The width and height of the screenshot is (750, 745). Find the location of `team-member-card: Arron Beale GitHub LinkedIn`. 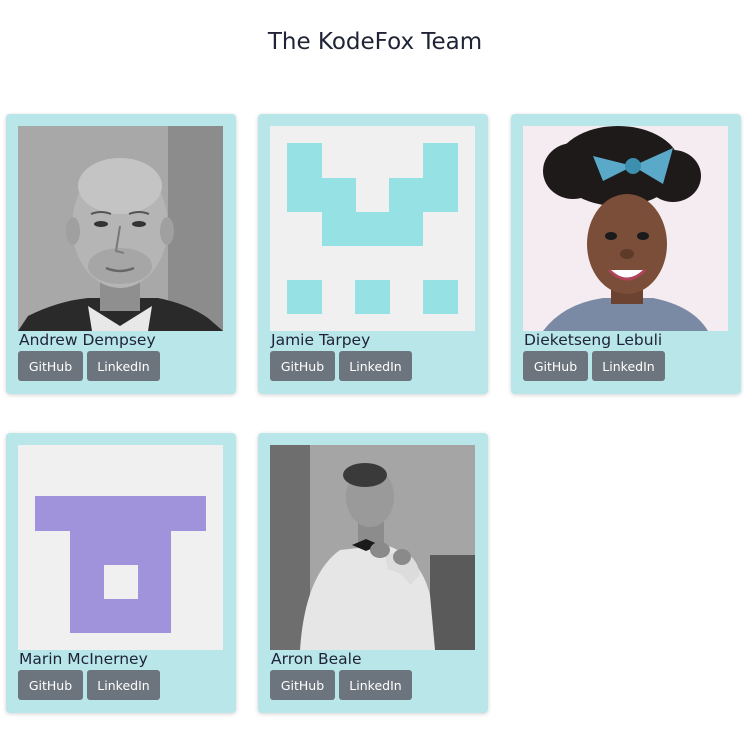

team-member-card: Arron Beale GitHub LinkedIn is located at coordinates (373, 573).